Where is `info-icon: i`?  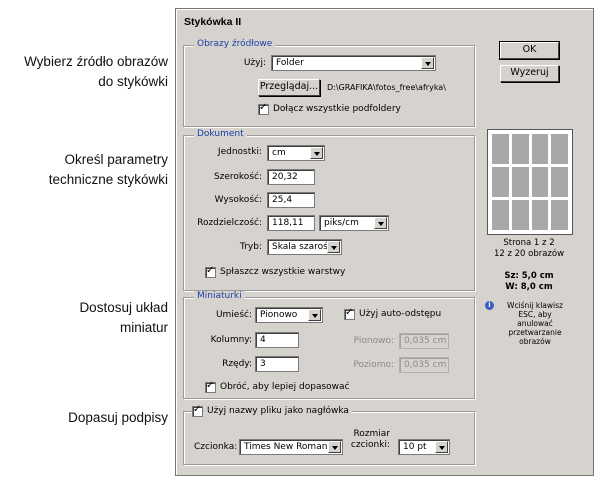
info-icon: i is located at coordinates (489, 305).